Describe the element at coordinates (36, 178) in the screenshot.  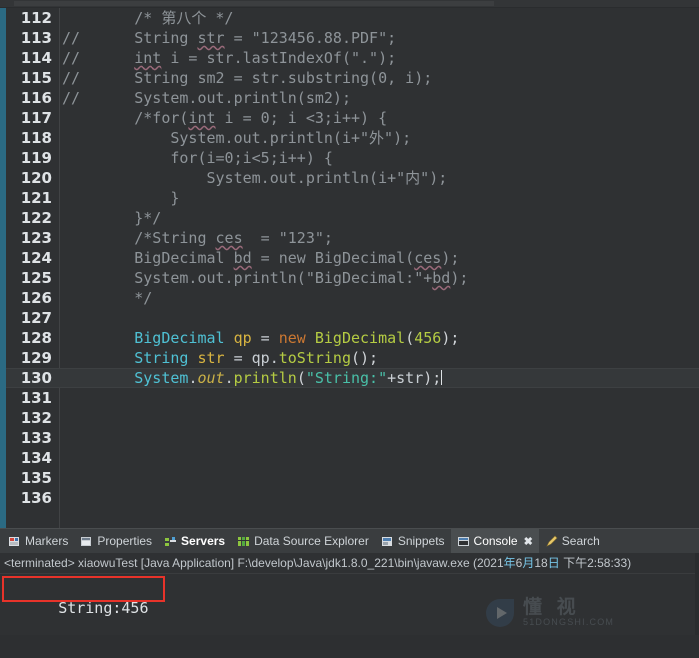
I see `line-number: 120` at that location.